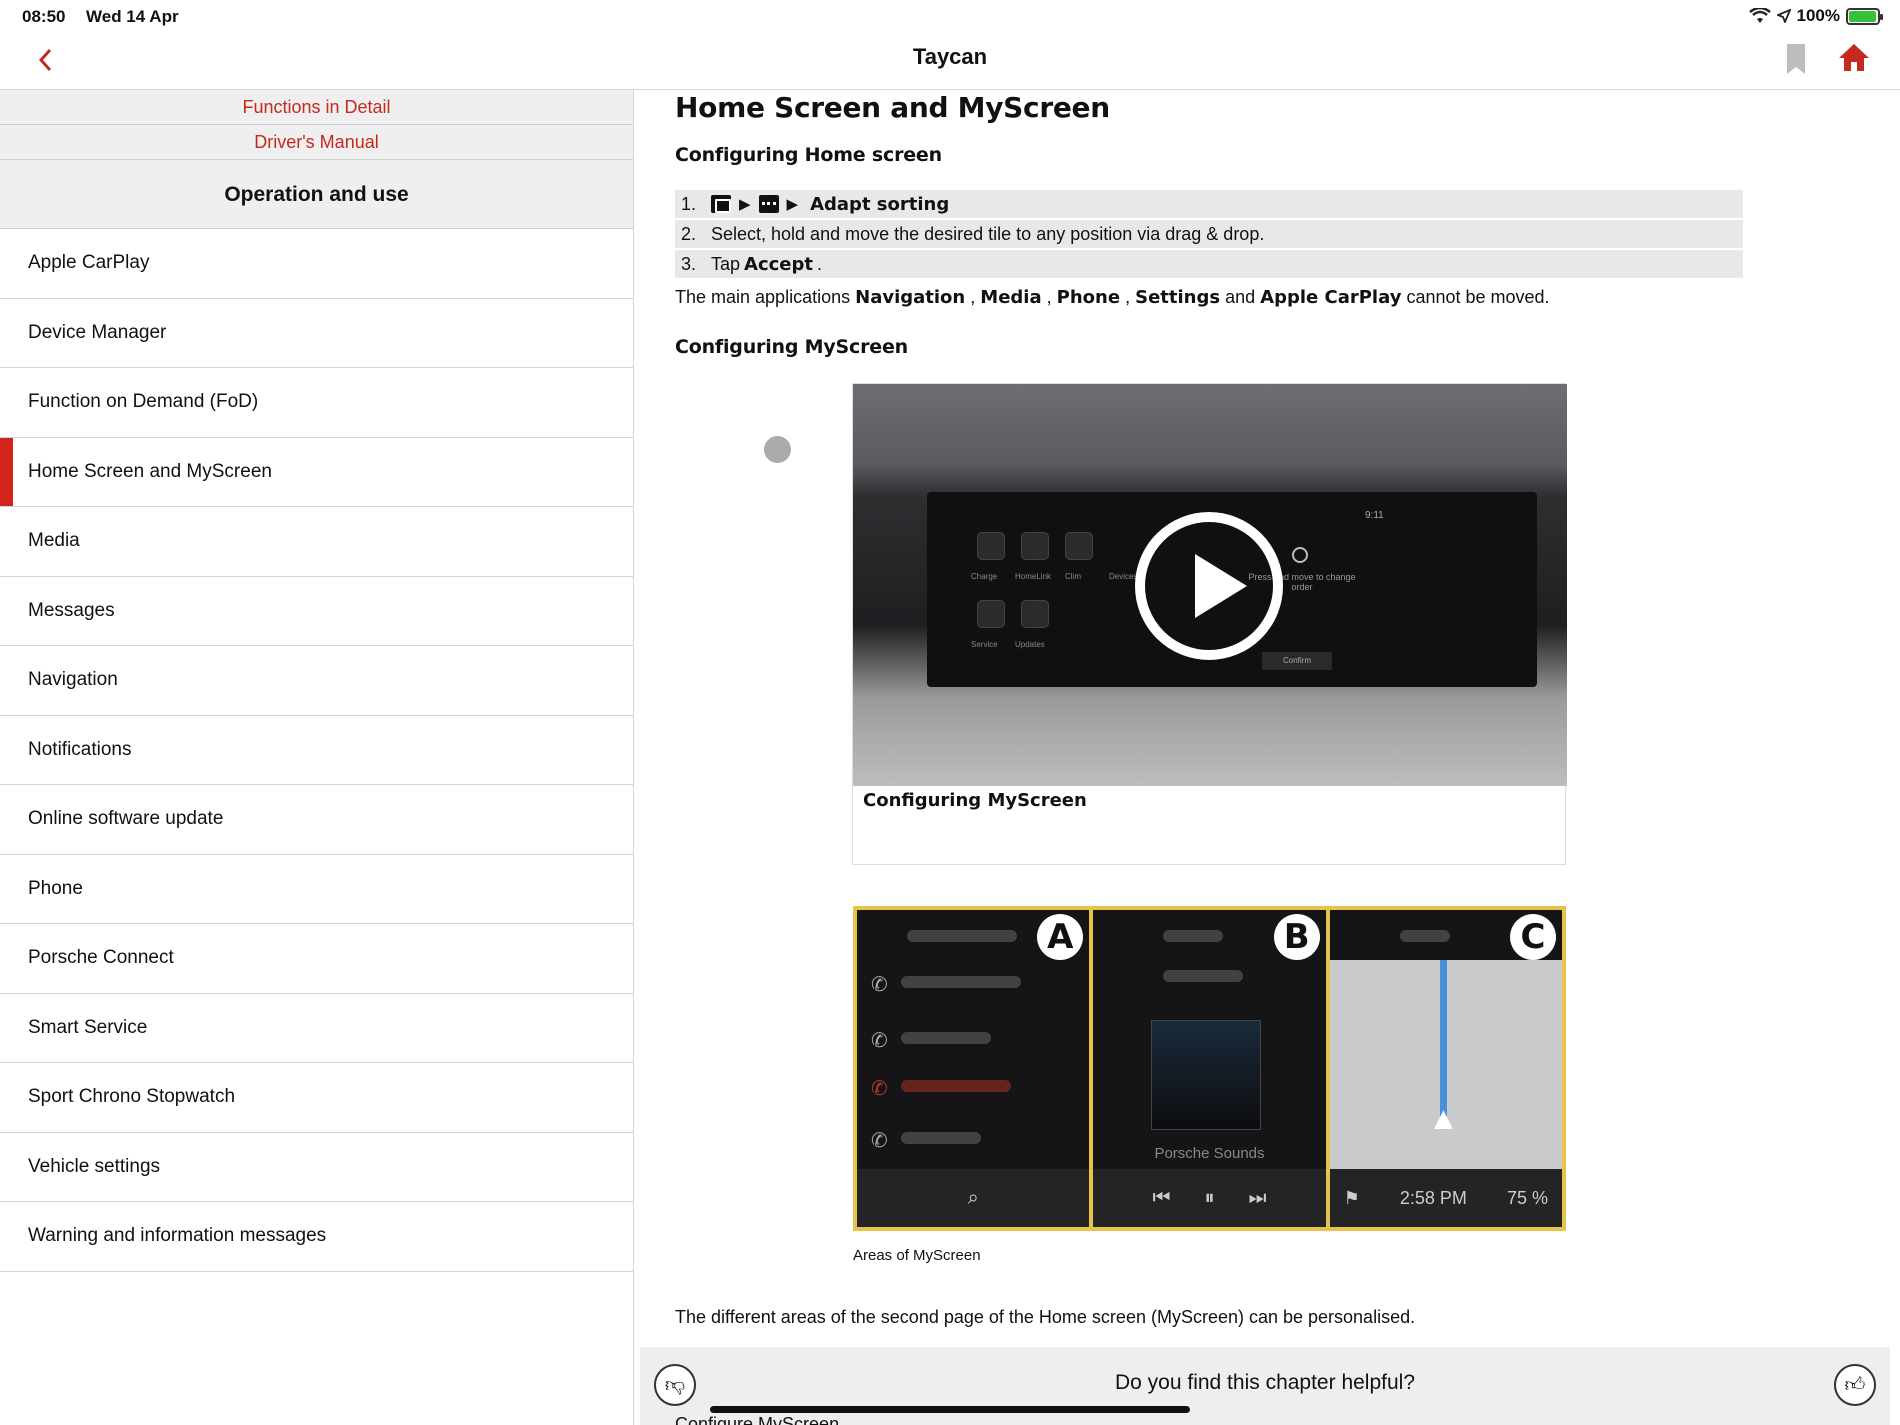 Image resolution: width=1900 pixels, height=1425 pixels. Describe the element at coordinates (1060, 937) in the screenshot. I see `area-badge-a: A` at that location.